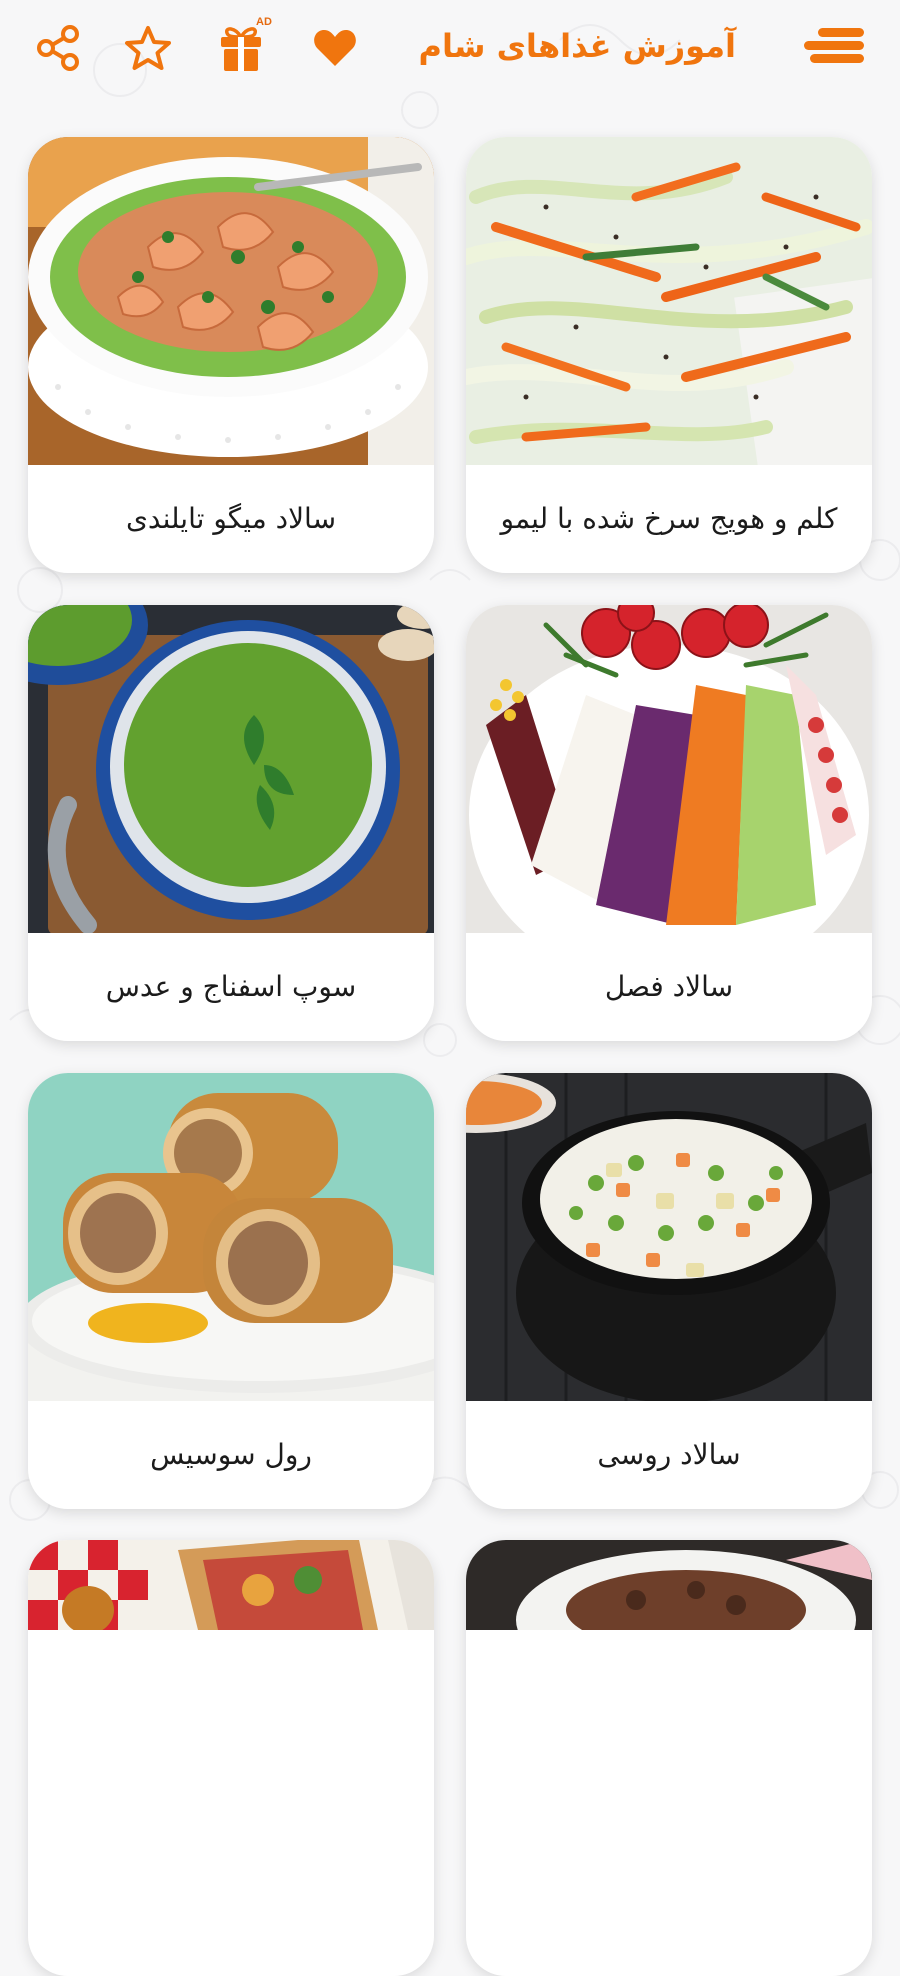  I want to click on partial-tart-image, so click(231, 1585).